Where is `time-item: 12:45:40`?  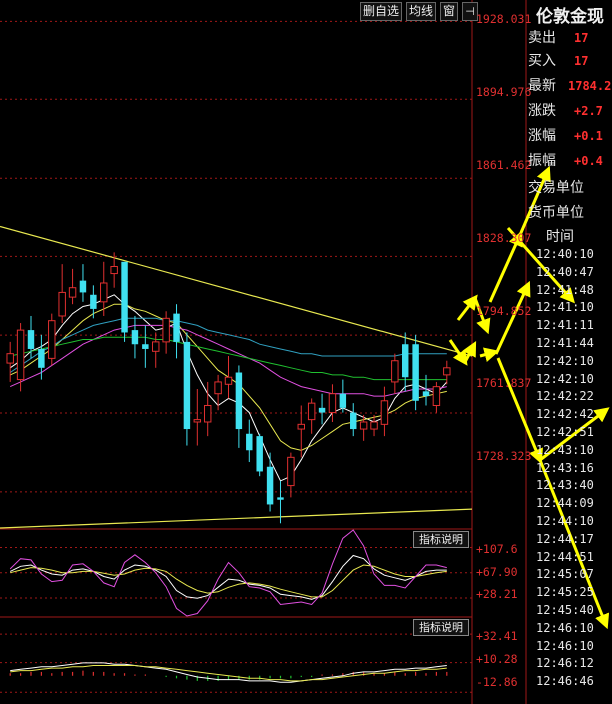
time-item: 12:45:40 is located at coordinates (565, 609).